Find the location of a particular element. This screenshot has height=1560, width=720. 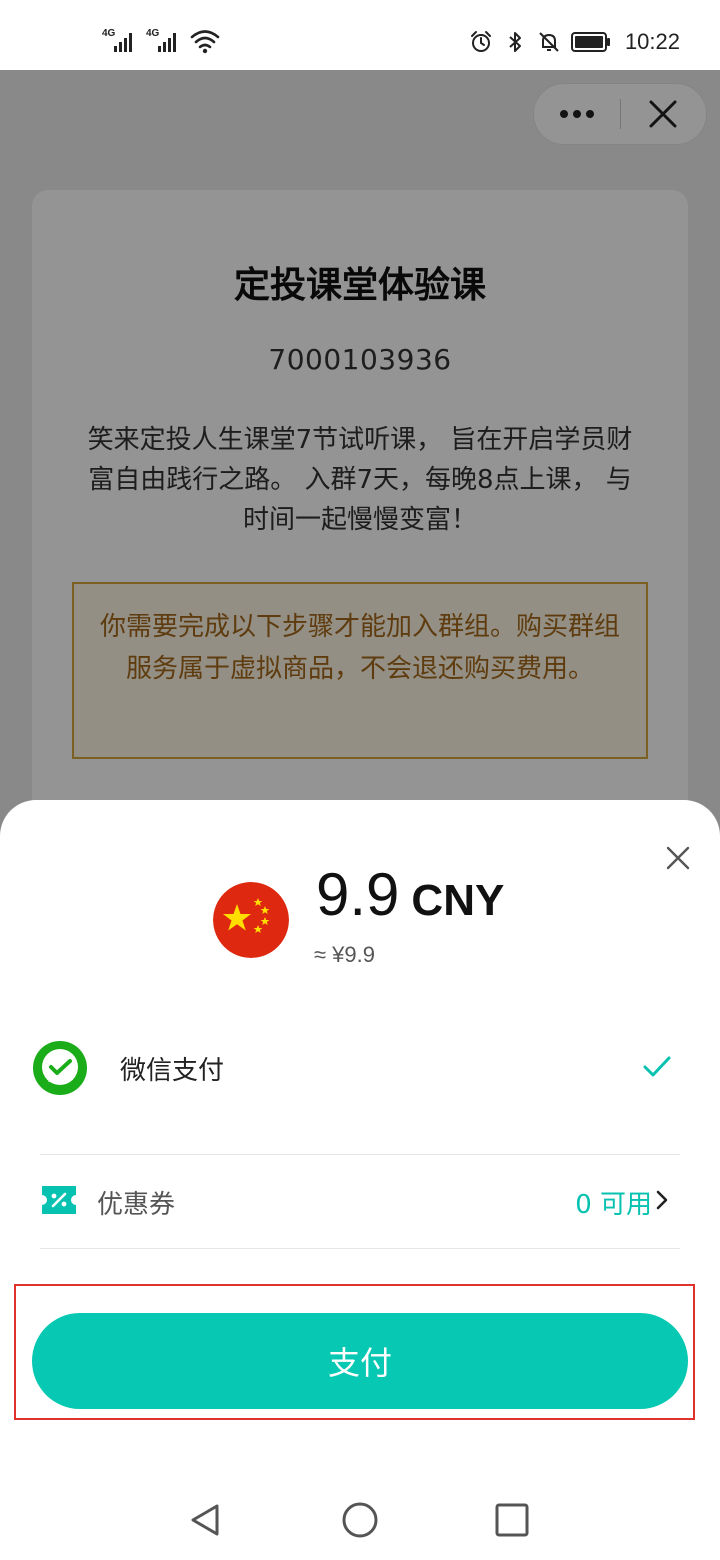

status-left: 4G 4G is located at coordinates (161, 40).